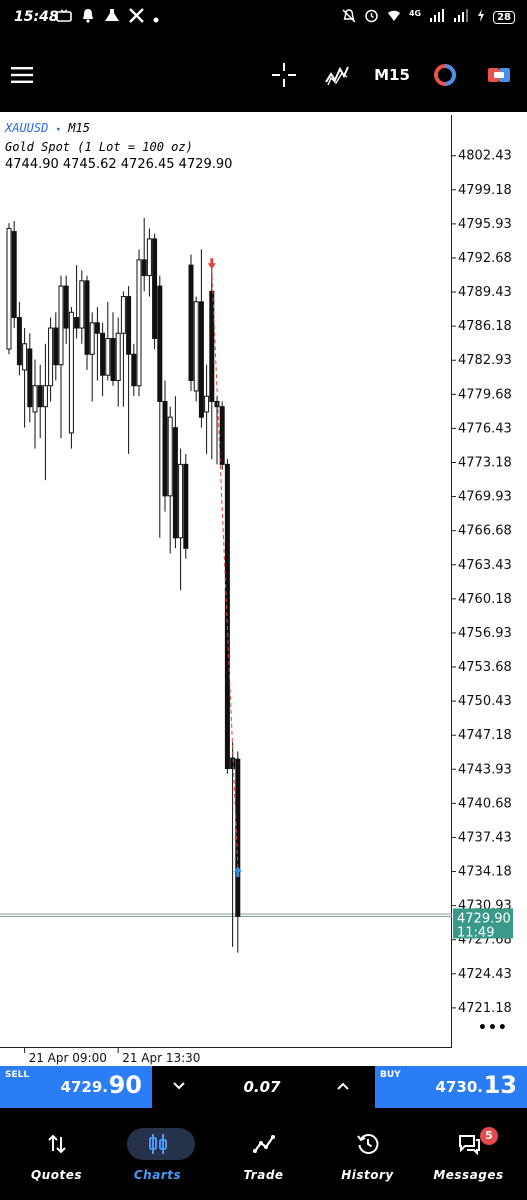  I want to click on y-axis-tick-label: 4763.43, so click(485, 565).